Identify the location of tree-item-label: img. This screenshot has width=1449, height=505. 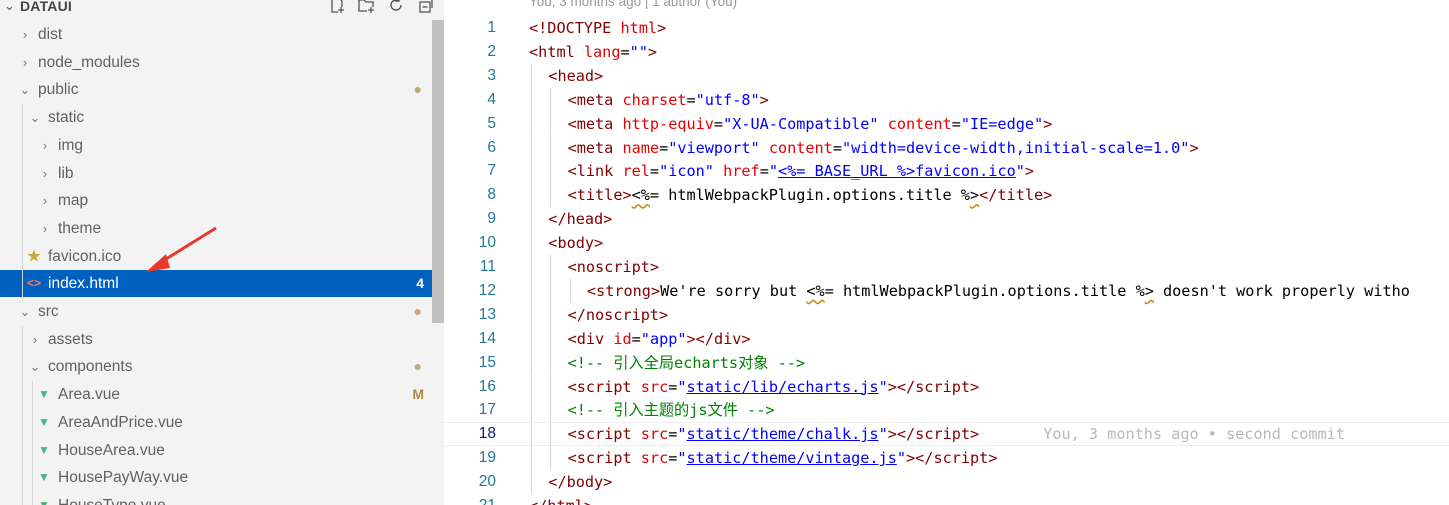
(70, 145).